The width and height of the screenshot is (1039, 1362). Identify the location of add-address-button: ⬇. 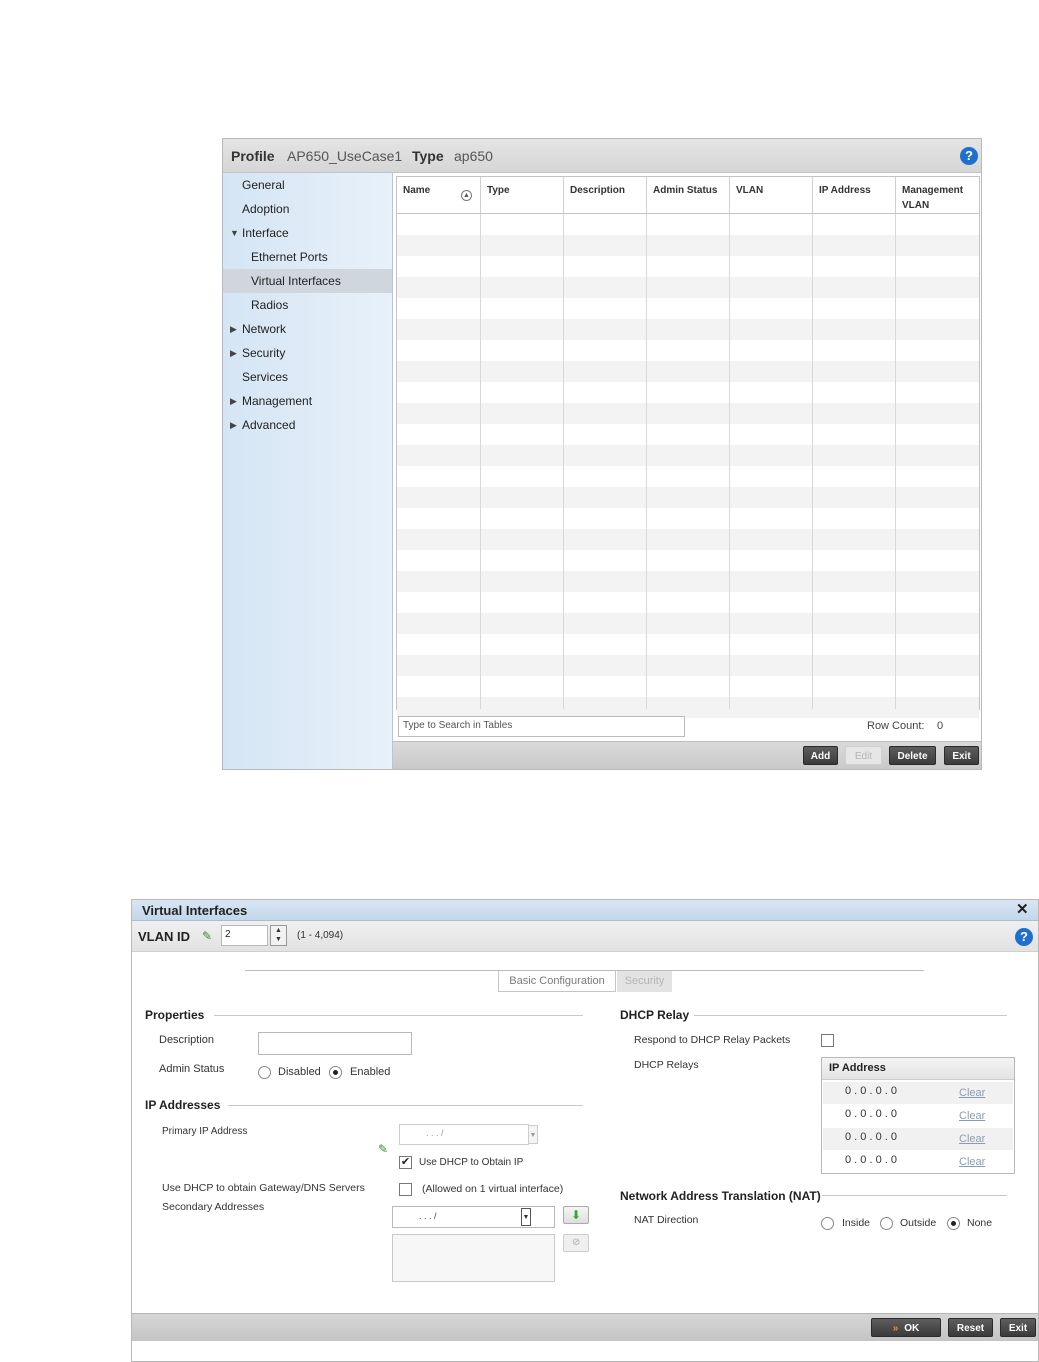
(576, 1215).